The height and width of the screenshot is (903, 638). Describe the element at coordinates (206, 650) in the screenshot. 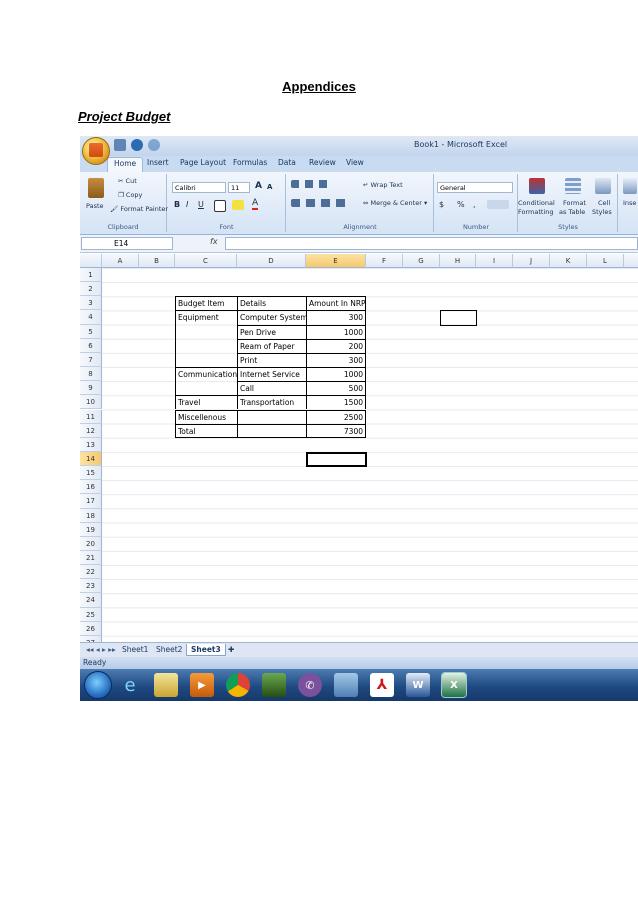

I see `sheet-tab-3: Sheet3` at that location.